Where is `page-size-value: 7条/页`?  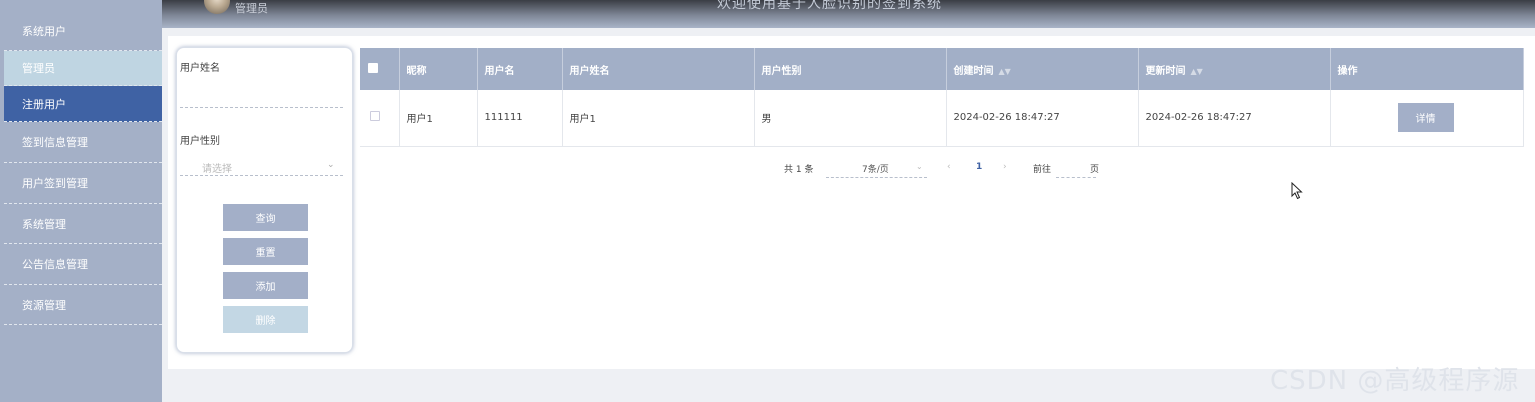
page-size-value: 7条/页 is located at coordinates (875, 170).